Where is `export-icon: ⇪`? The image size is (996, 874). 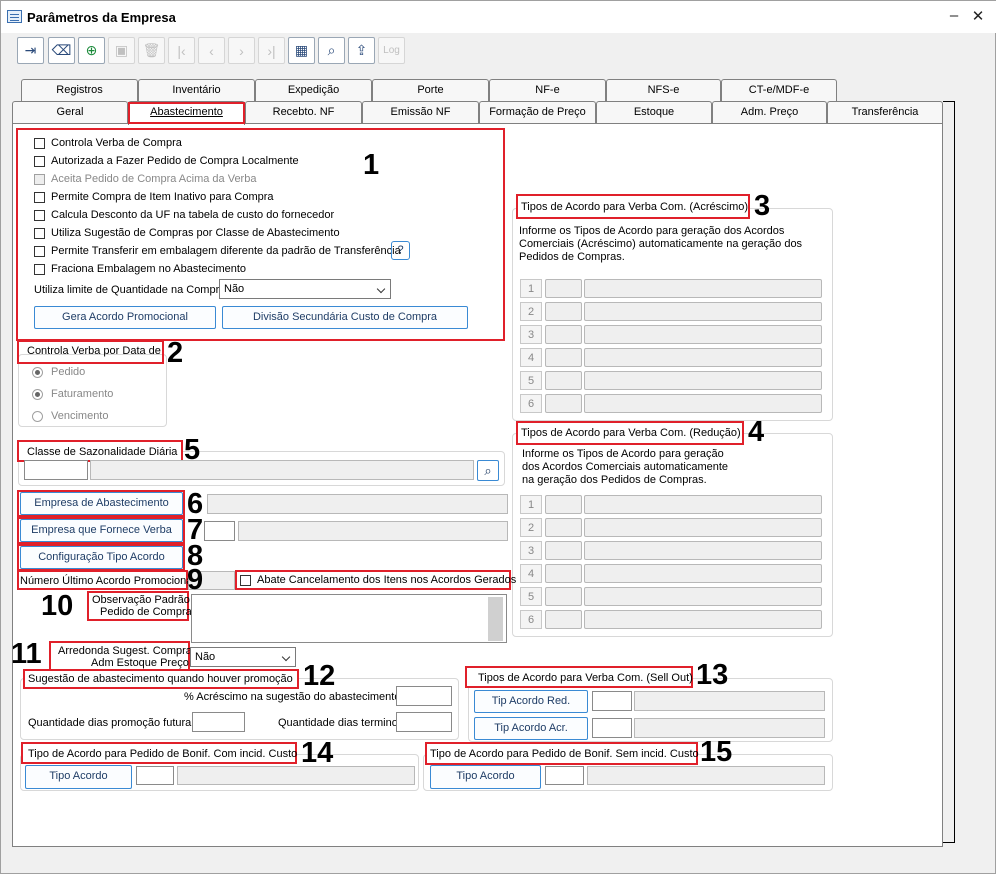 export-icon: ⇪ is located at coordinates (361, 50).